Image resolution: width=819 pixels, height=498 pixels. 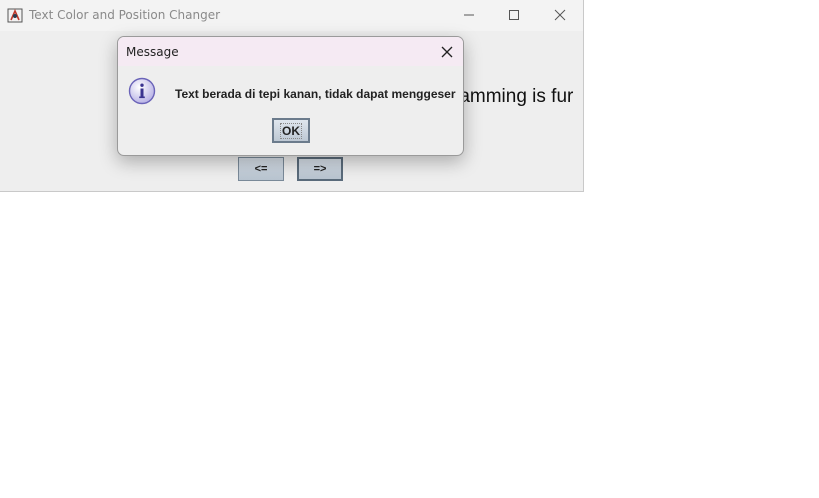 I want to click on ok-button: OK, so click(x=291, y=130).